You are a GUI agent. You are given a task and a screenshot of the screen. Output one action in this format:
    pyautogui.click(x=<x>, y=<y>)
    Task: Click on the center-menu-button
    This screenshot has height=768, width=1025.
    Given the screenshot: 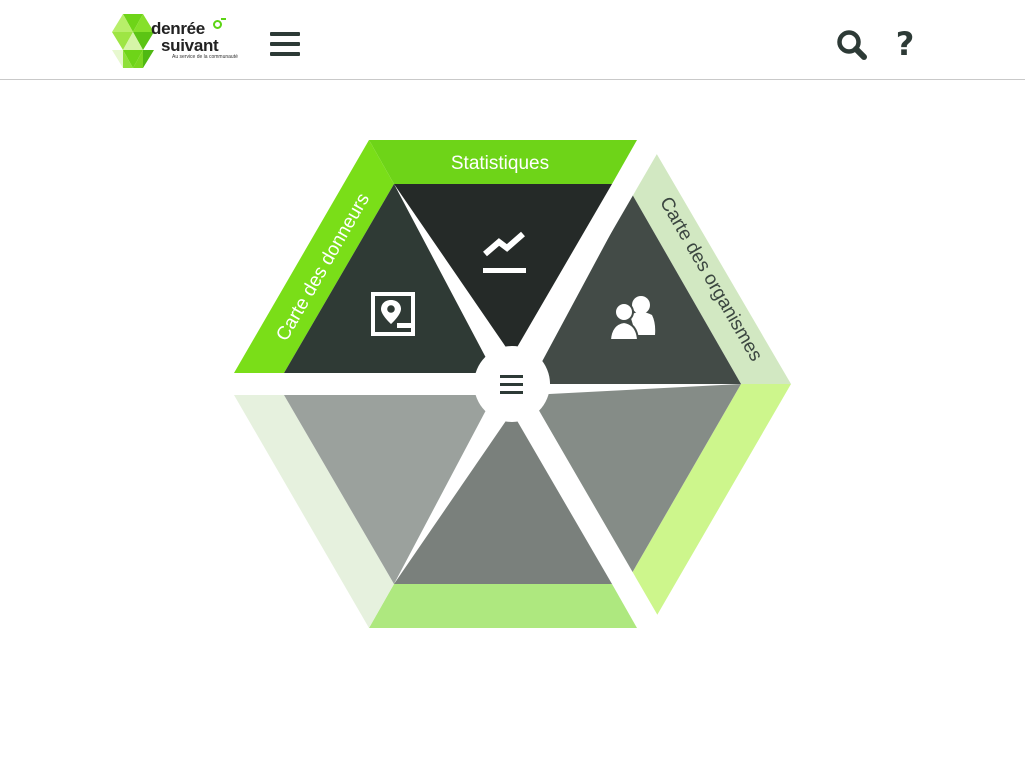 What is the action you would take?
    pyautogui.click(x=512, y=384)
    